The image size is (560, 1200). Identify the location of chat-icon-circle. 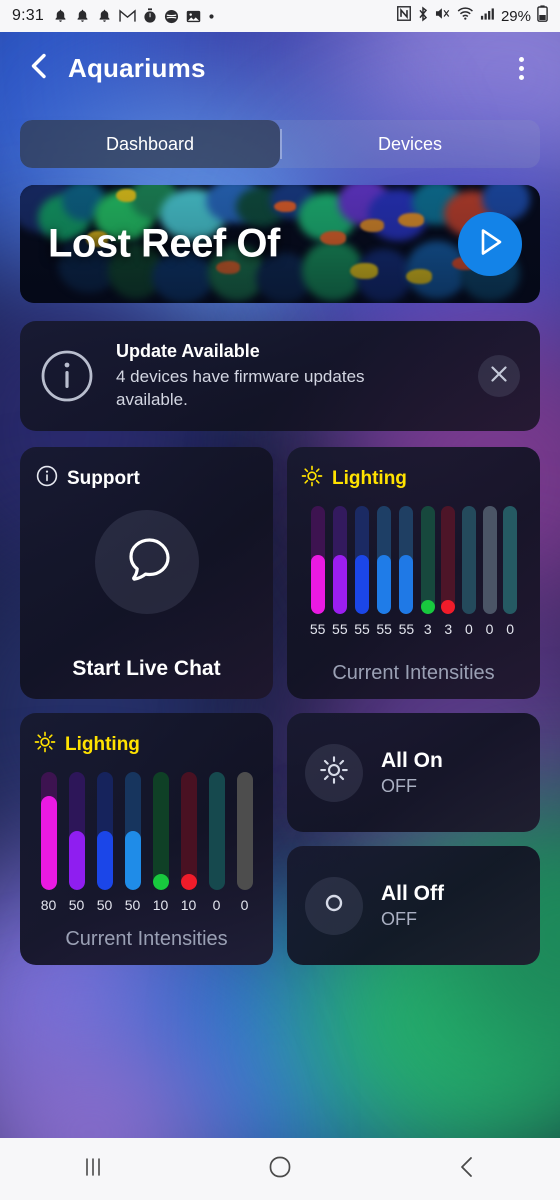
(146, 562).